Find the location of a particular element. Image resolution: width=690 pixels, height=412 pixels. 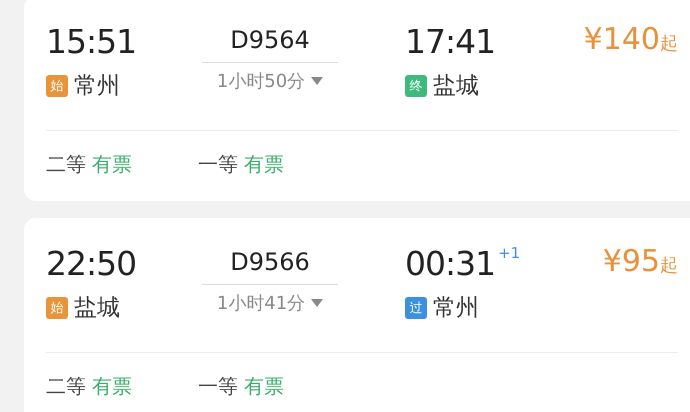

departure-time: 15:51 is located at coordinates (92, 42).